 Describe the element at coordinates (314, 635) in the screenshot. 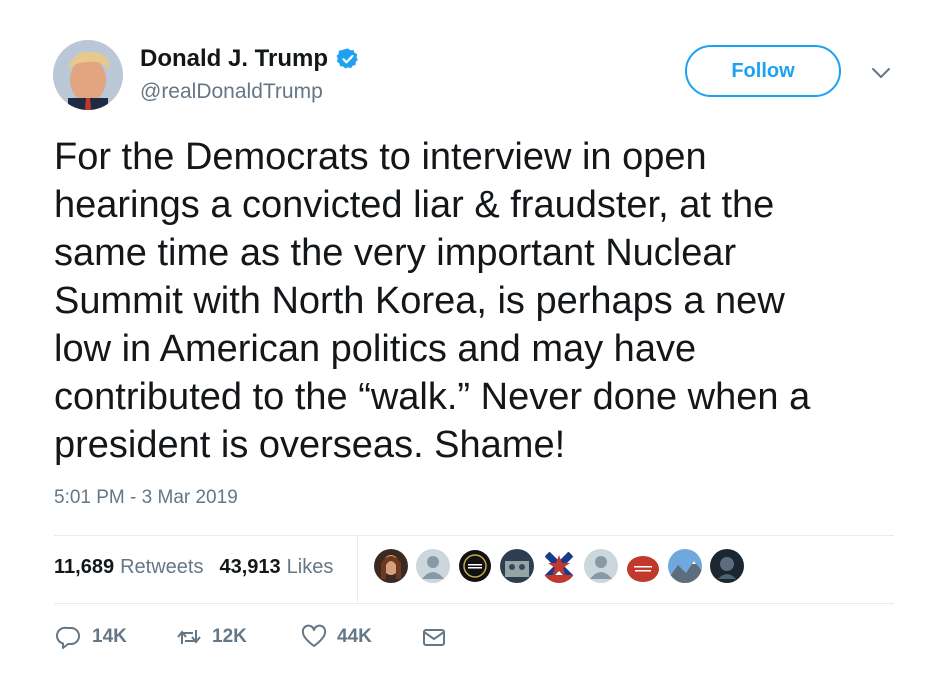

I see `heart-icon` at that location.